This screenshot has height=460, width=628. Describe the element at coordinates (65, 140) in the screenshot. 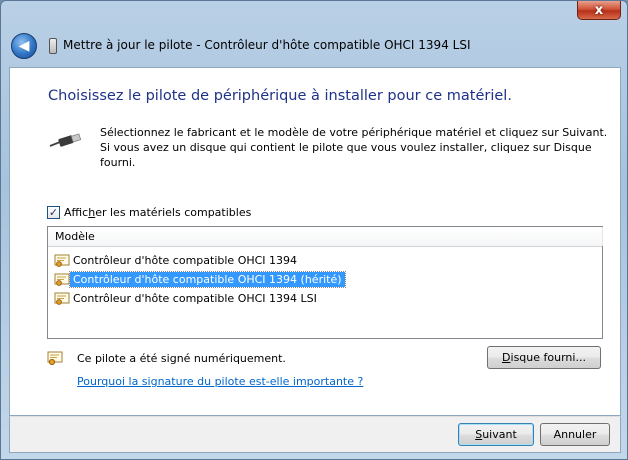

I see `usb-cable-icon` at that location.